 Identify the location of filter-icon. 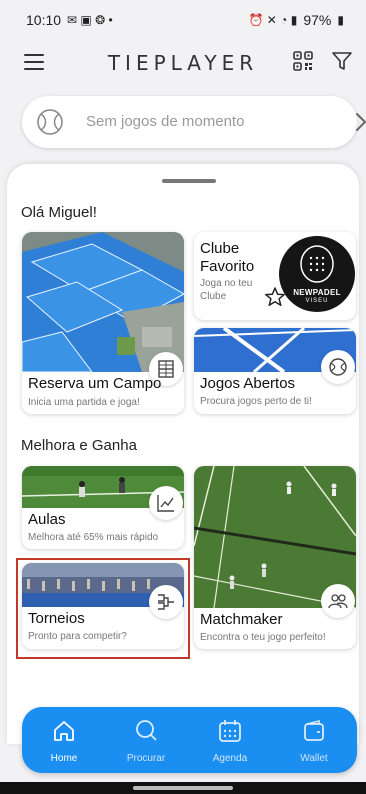
(342, 61).